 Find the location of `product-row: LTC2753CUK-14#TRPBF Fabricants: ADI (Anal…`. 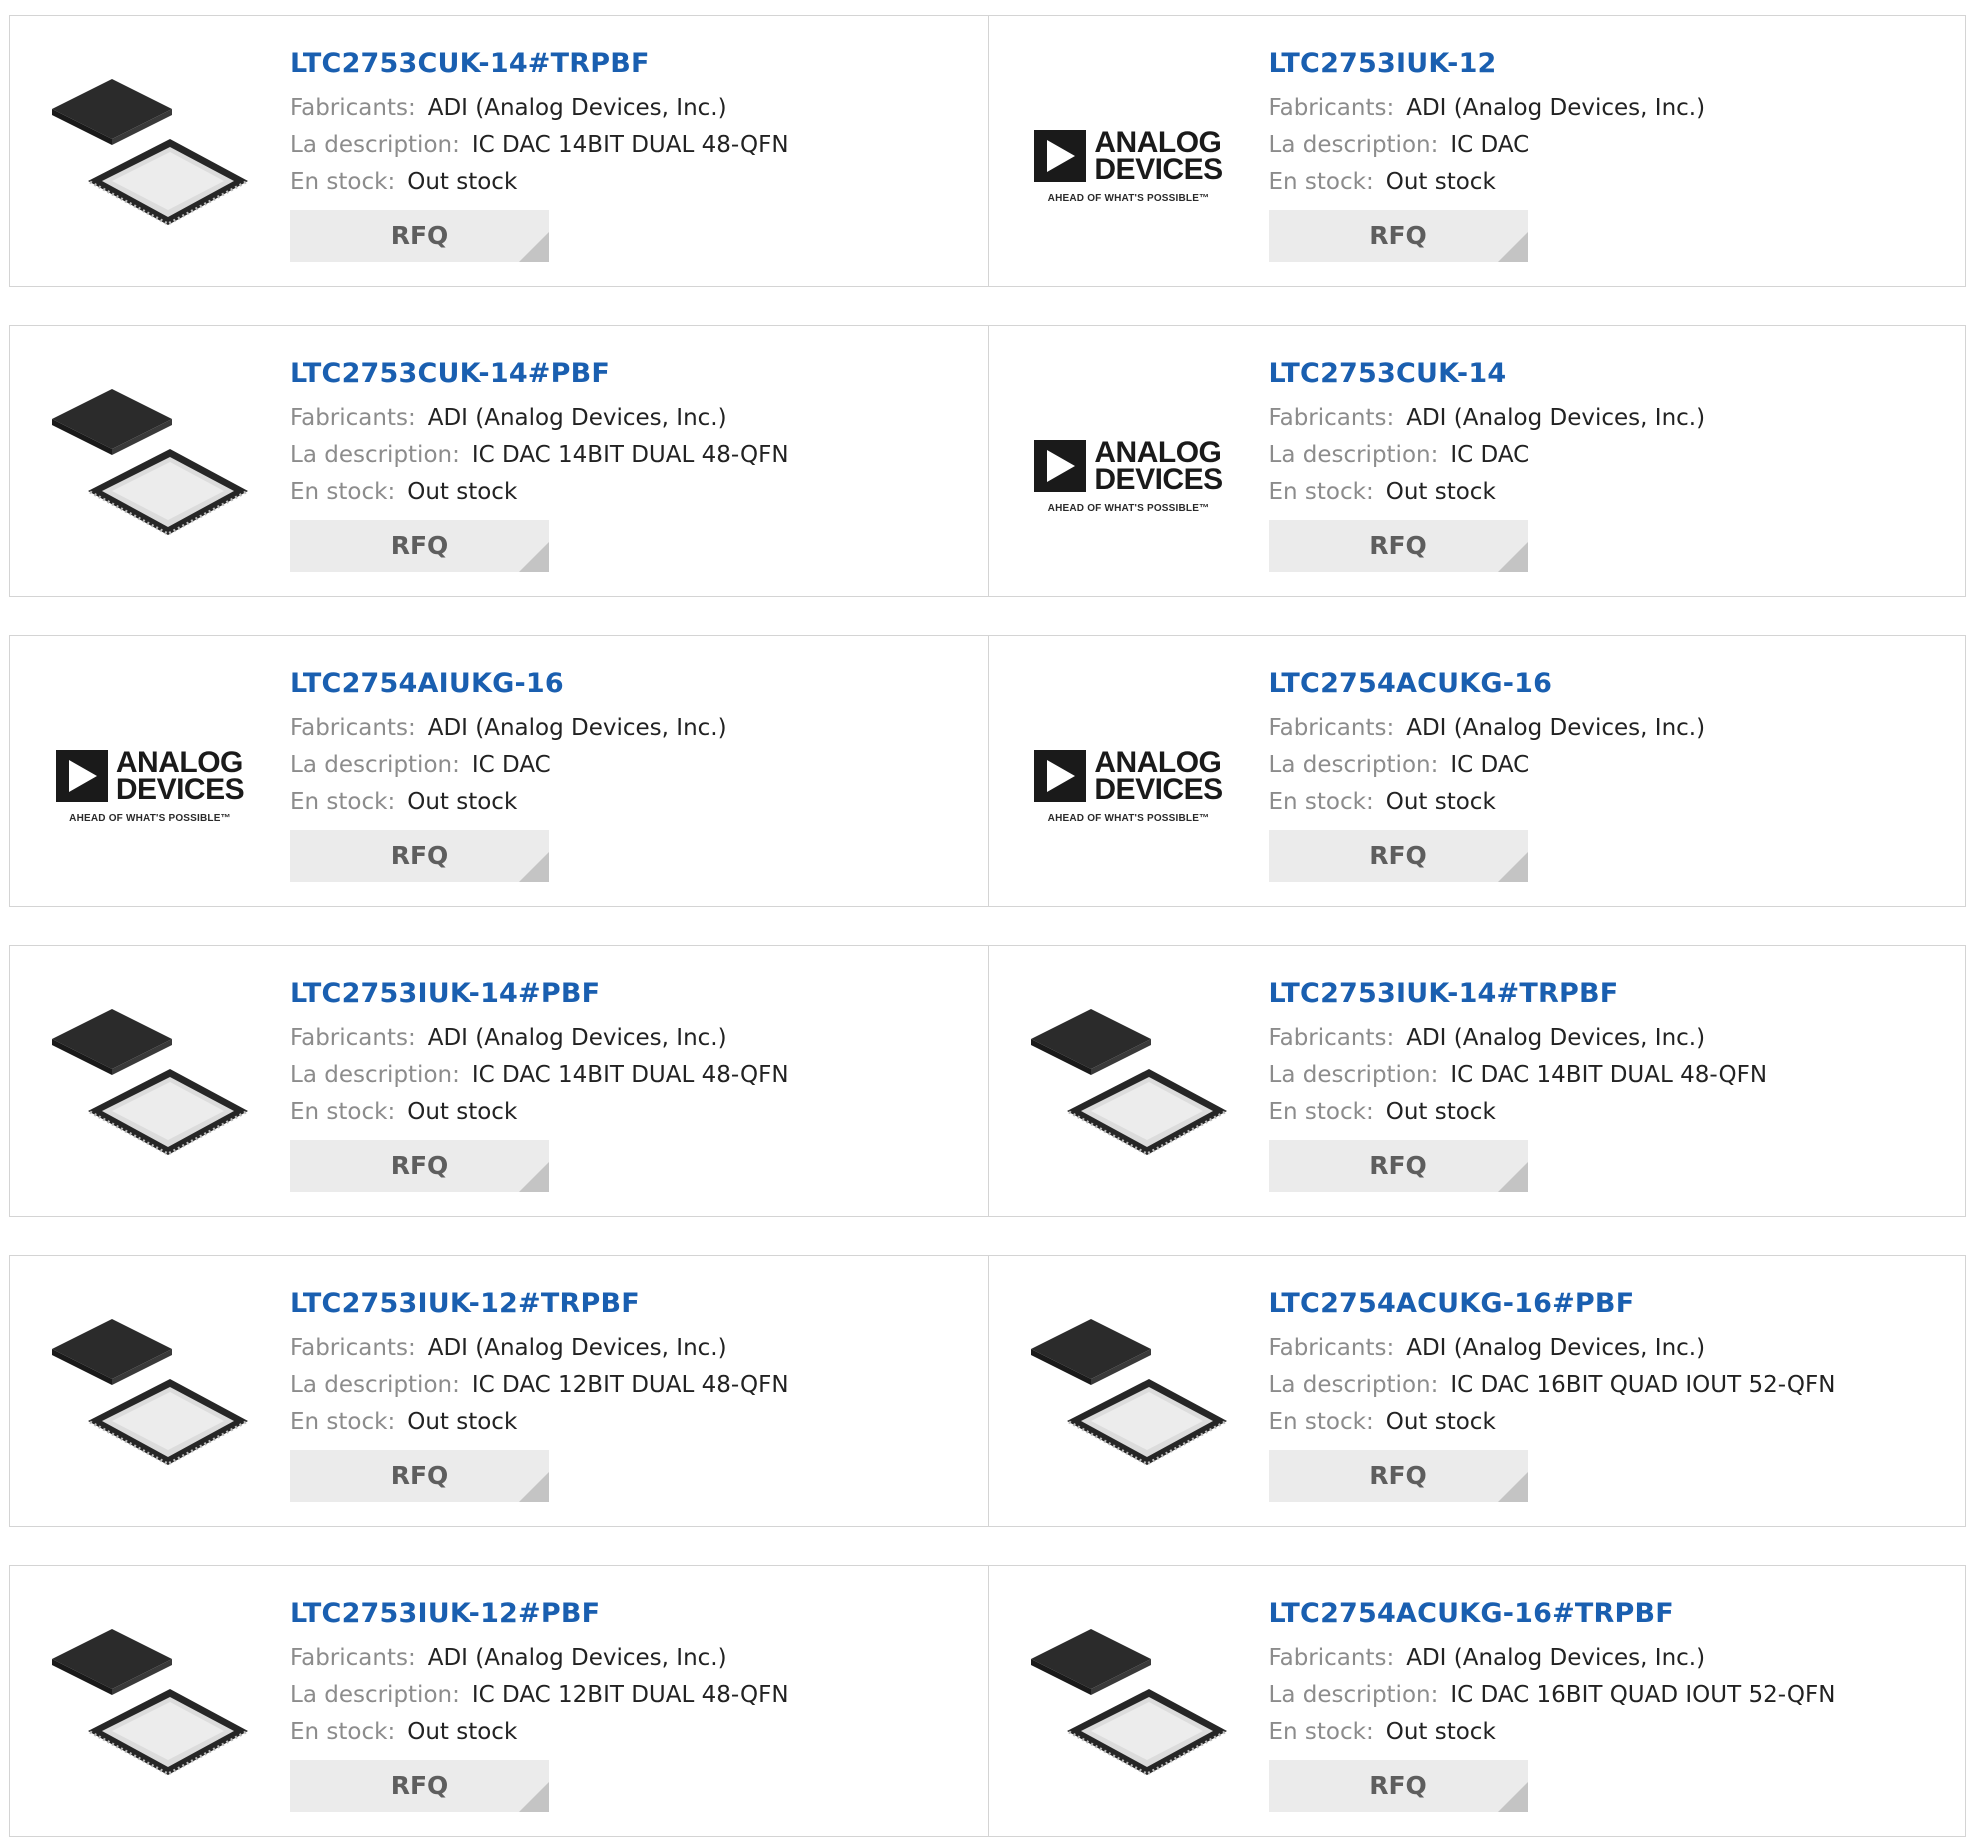

product-row: LTC2753CUK-14#TRPBF Fabricants: ADI (Anal… is located at coordinates (987, 151).